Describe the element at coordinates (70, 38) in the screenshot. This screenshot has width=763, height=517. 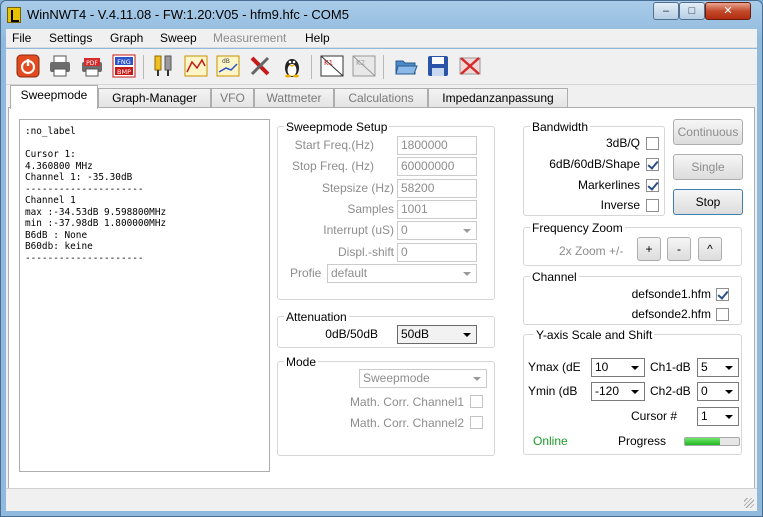
I see `menu-settings: Settings` at that location.